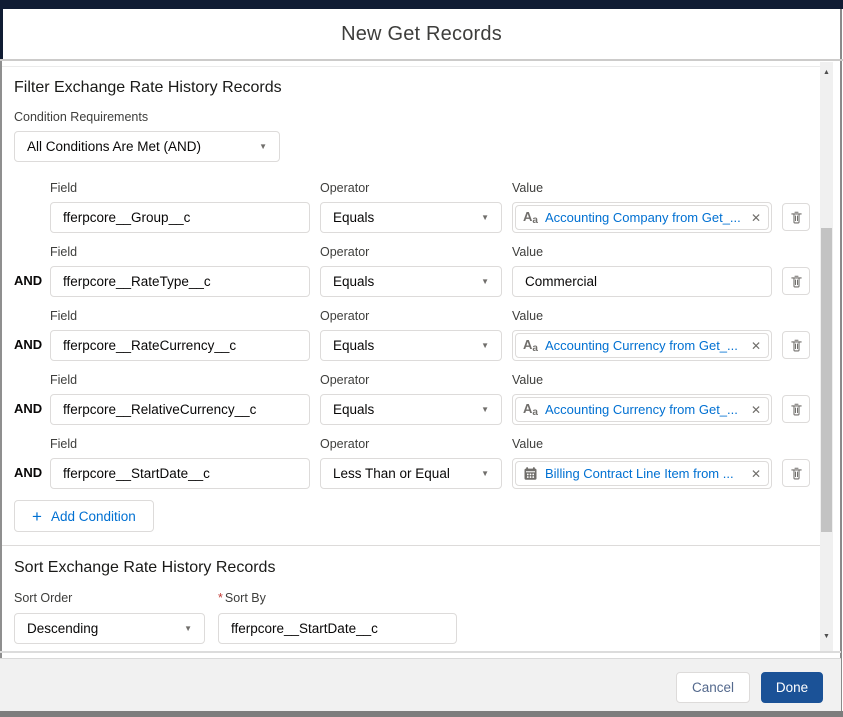 This screenshot has height=717, width=843. Describe the element at coordinates (826, 636) in the screenshot. I see `scroll-down-arrow-icon: ▼` at that location.